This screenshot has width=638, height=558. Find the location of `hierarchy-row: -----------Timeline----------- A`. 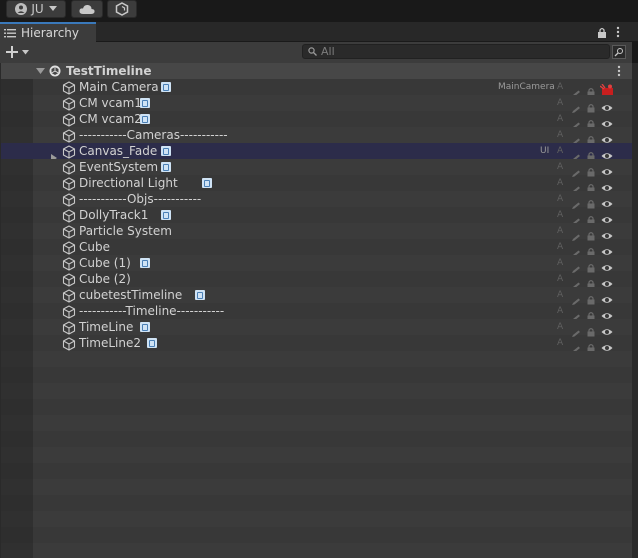

hierarchy-row: -----------Timeline----------- A is located at coordinates (316, 312).